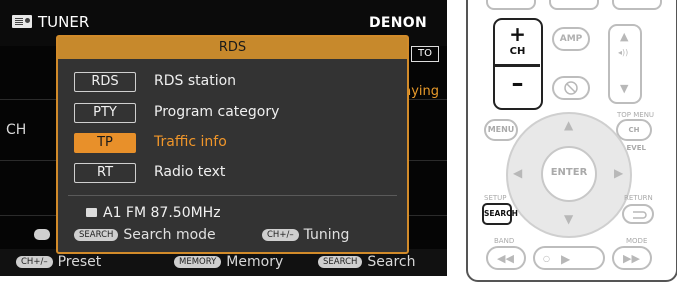  I want to click on search-button: SEARCH, so click(500, 214).